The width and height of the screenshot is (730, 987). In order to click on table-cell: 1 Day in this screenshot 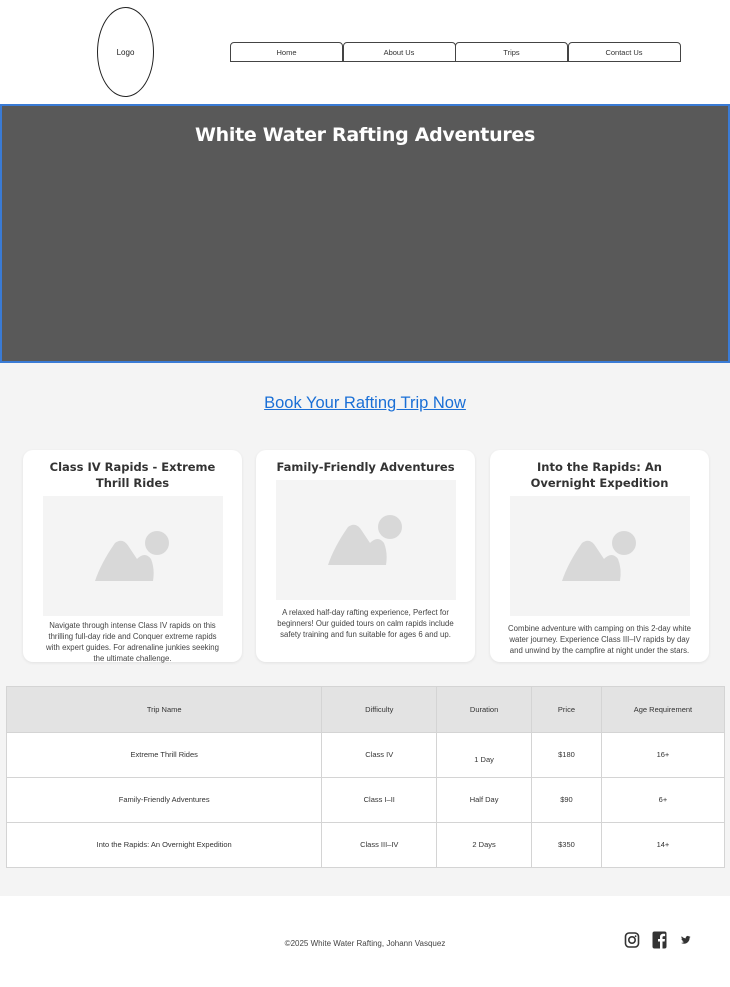, I will do `click(484, 755)`.